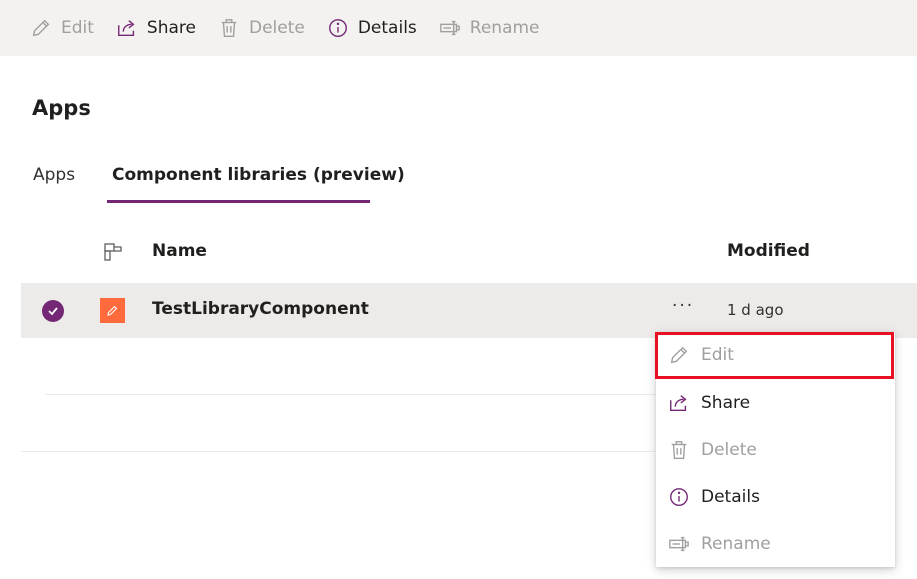  I want to click on column-header-name: Name, so click(179, 251).